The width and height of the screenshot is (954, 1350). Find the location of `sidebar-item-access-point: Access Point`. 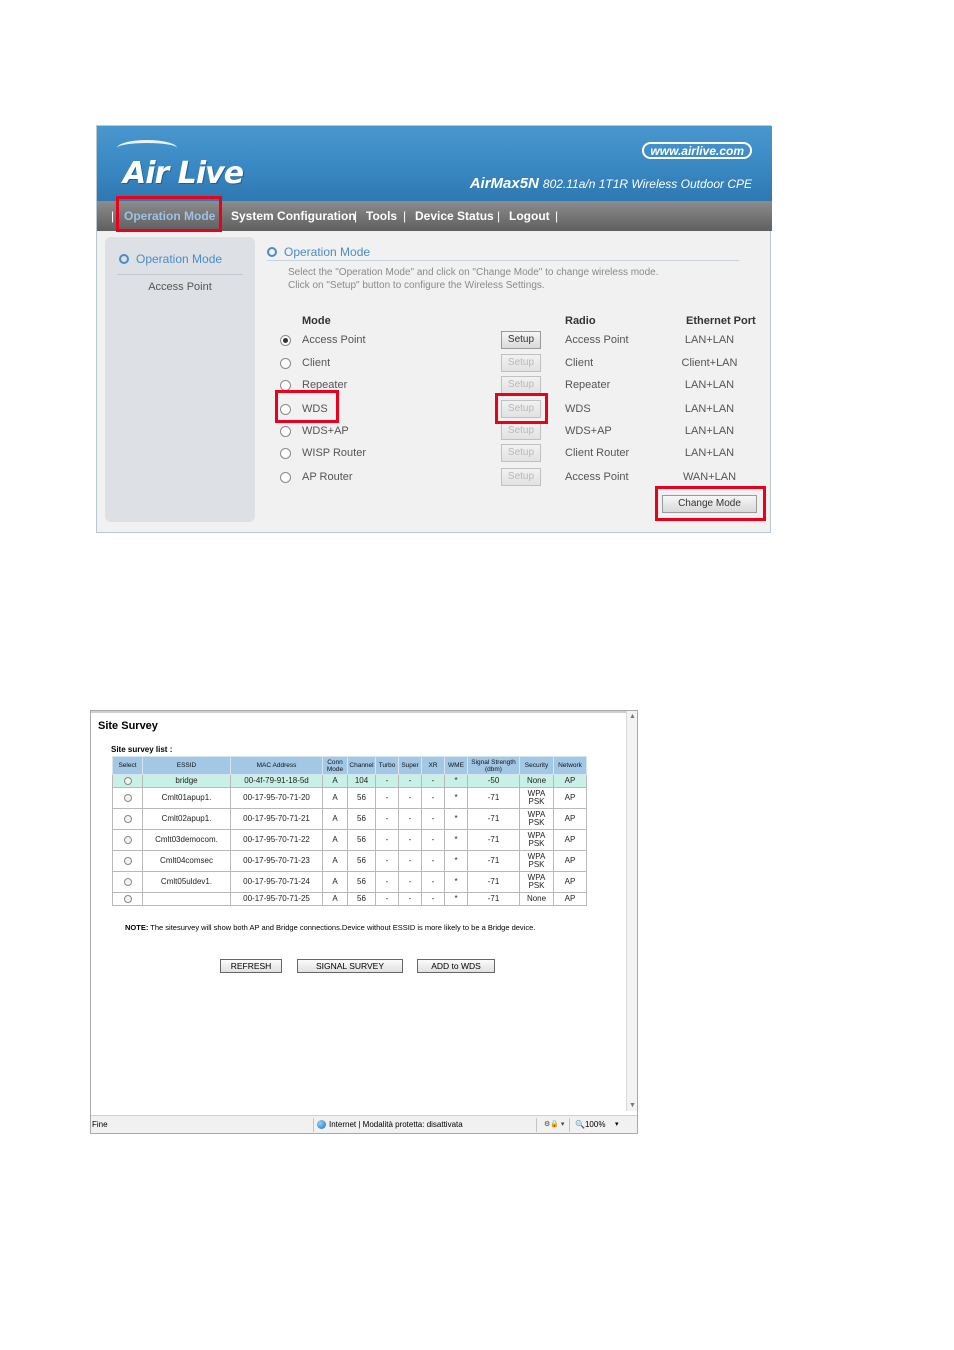

sidebar-item-access-point: Access Point is located at coordinates (180, 287).